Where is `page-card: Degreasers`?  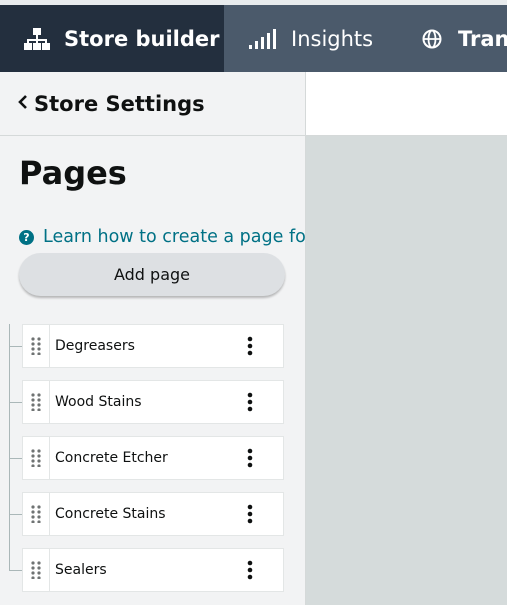 page-card: Degreasers is located at coordinates (153, 346).